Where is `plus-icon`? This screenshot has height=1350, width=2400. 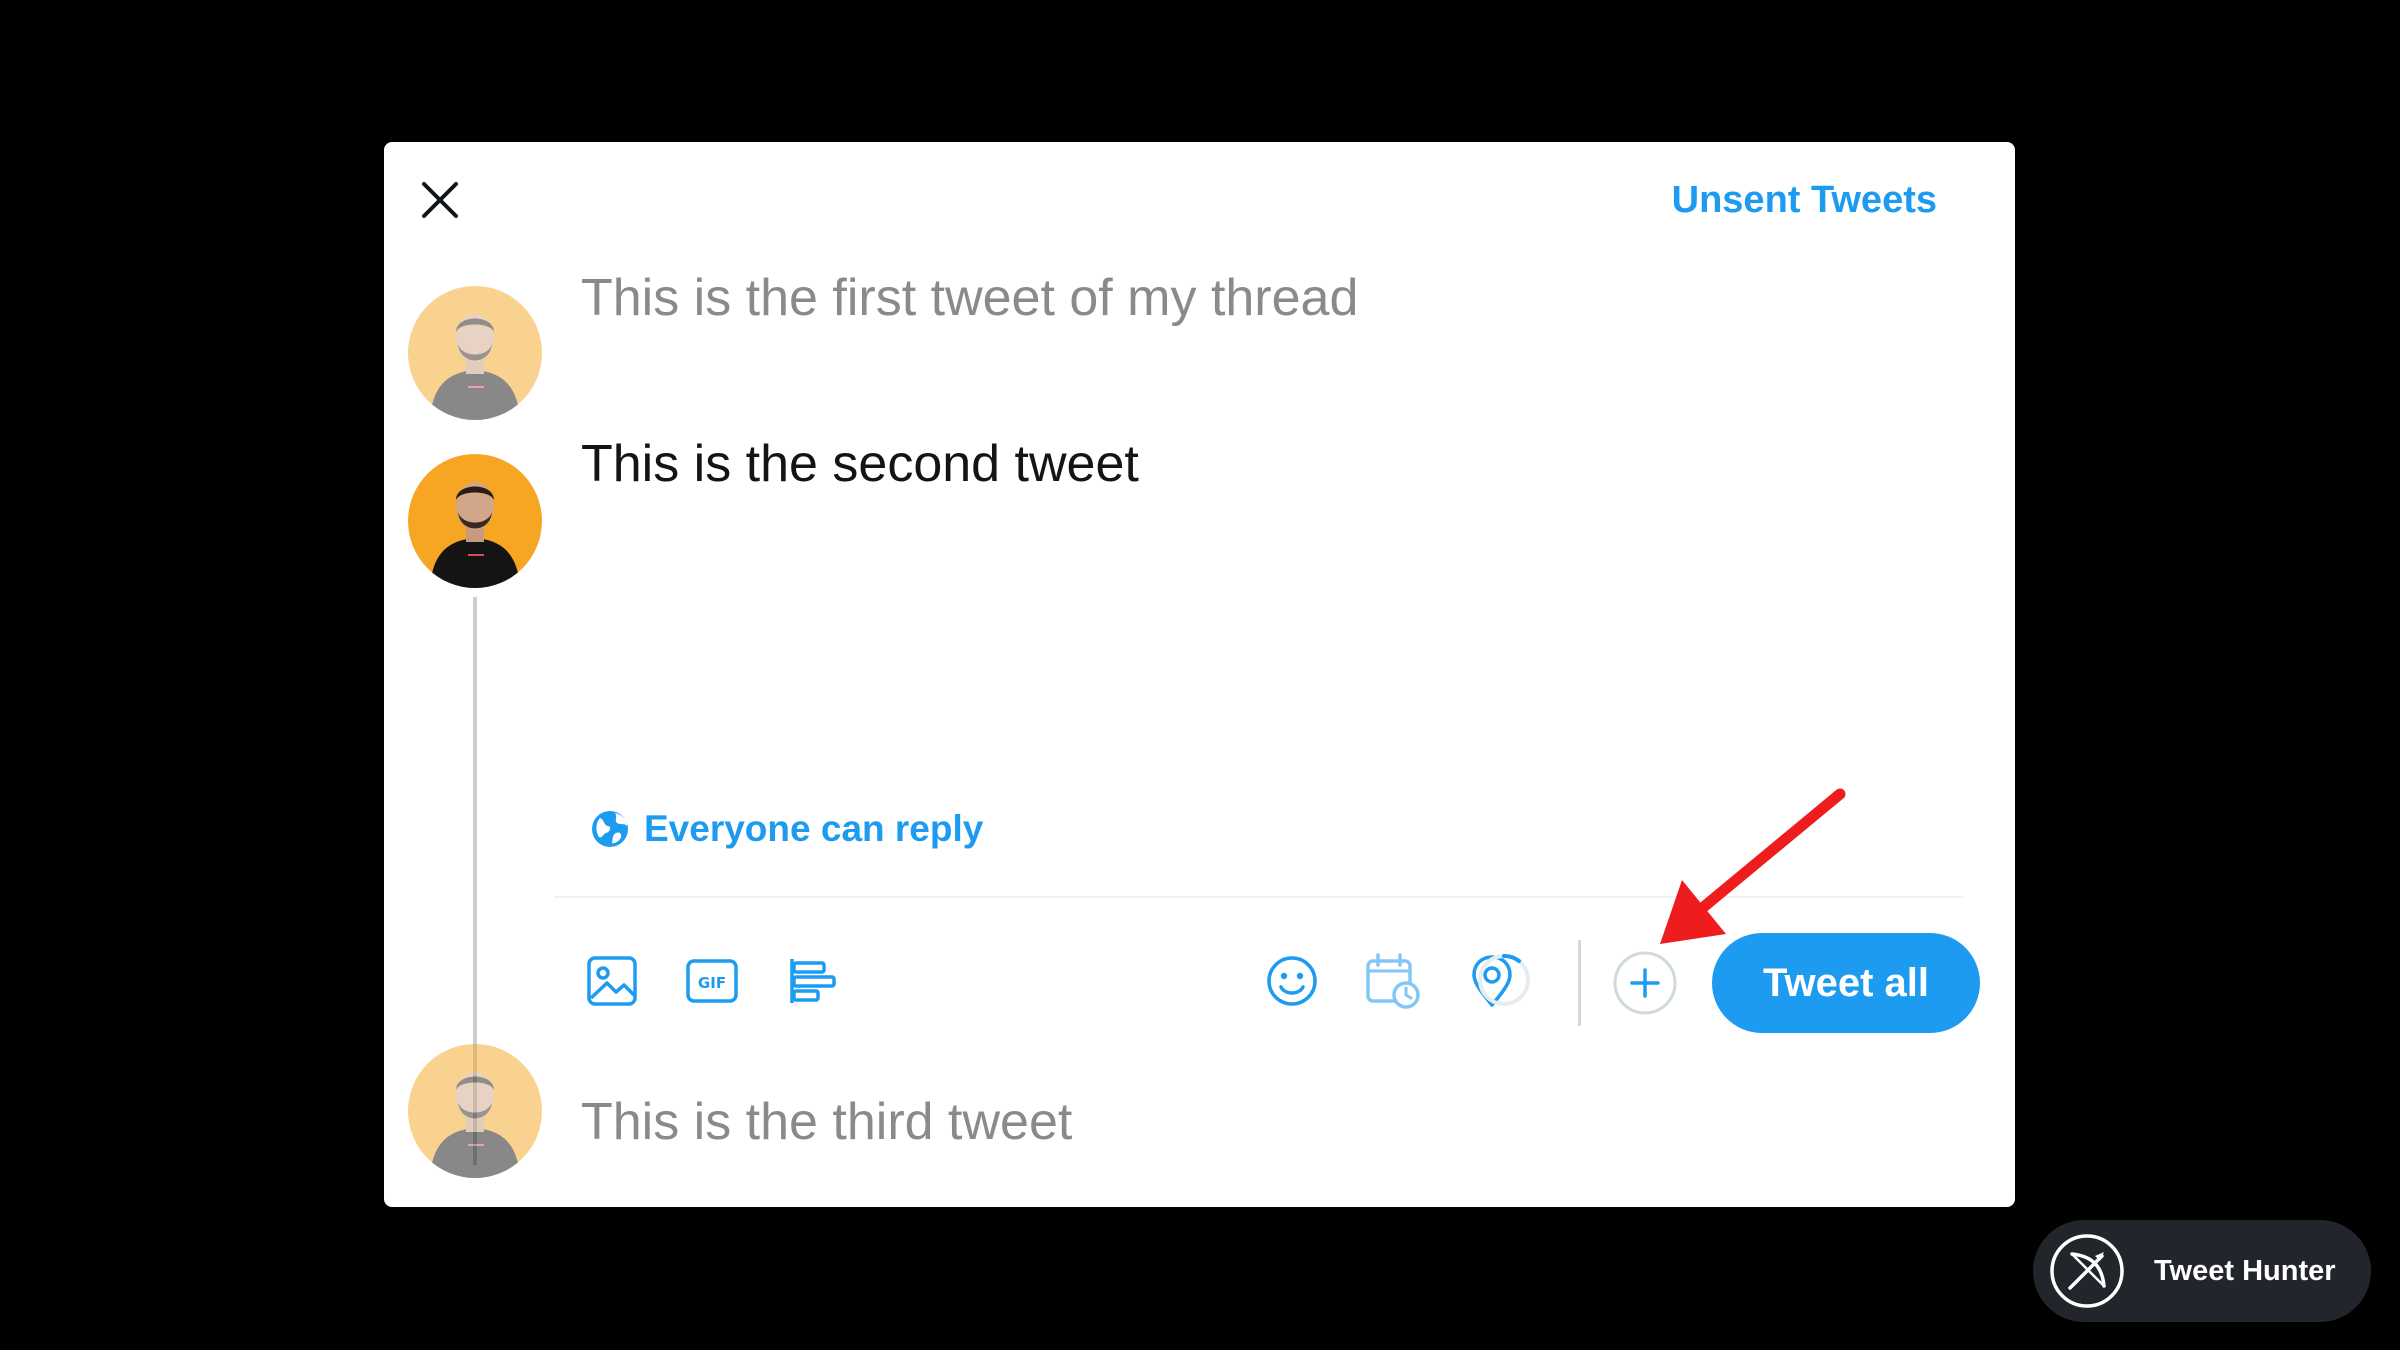 plus-icon is located at coordinates (1645, 983).